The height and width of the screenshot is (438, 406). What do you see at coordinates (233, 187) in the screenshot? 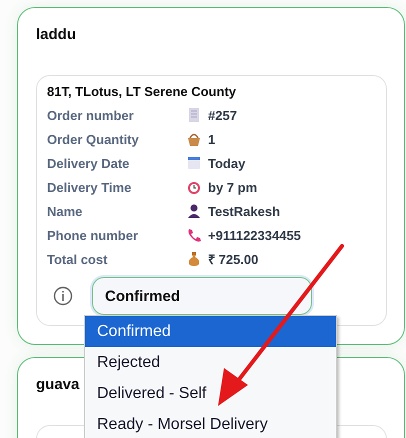
I see `detail-value: by 7 pm` at bounding box center [233, 187].